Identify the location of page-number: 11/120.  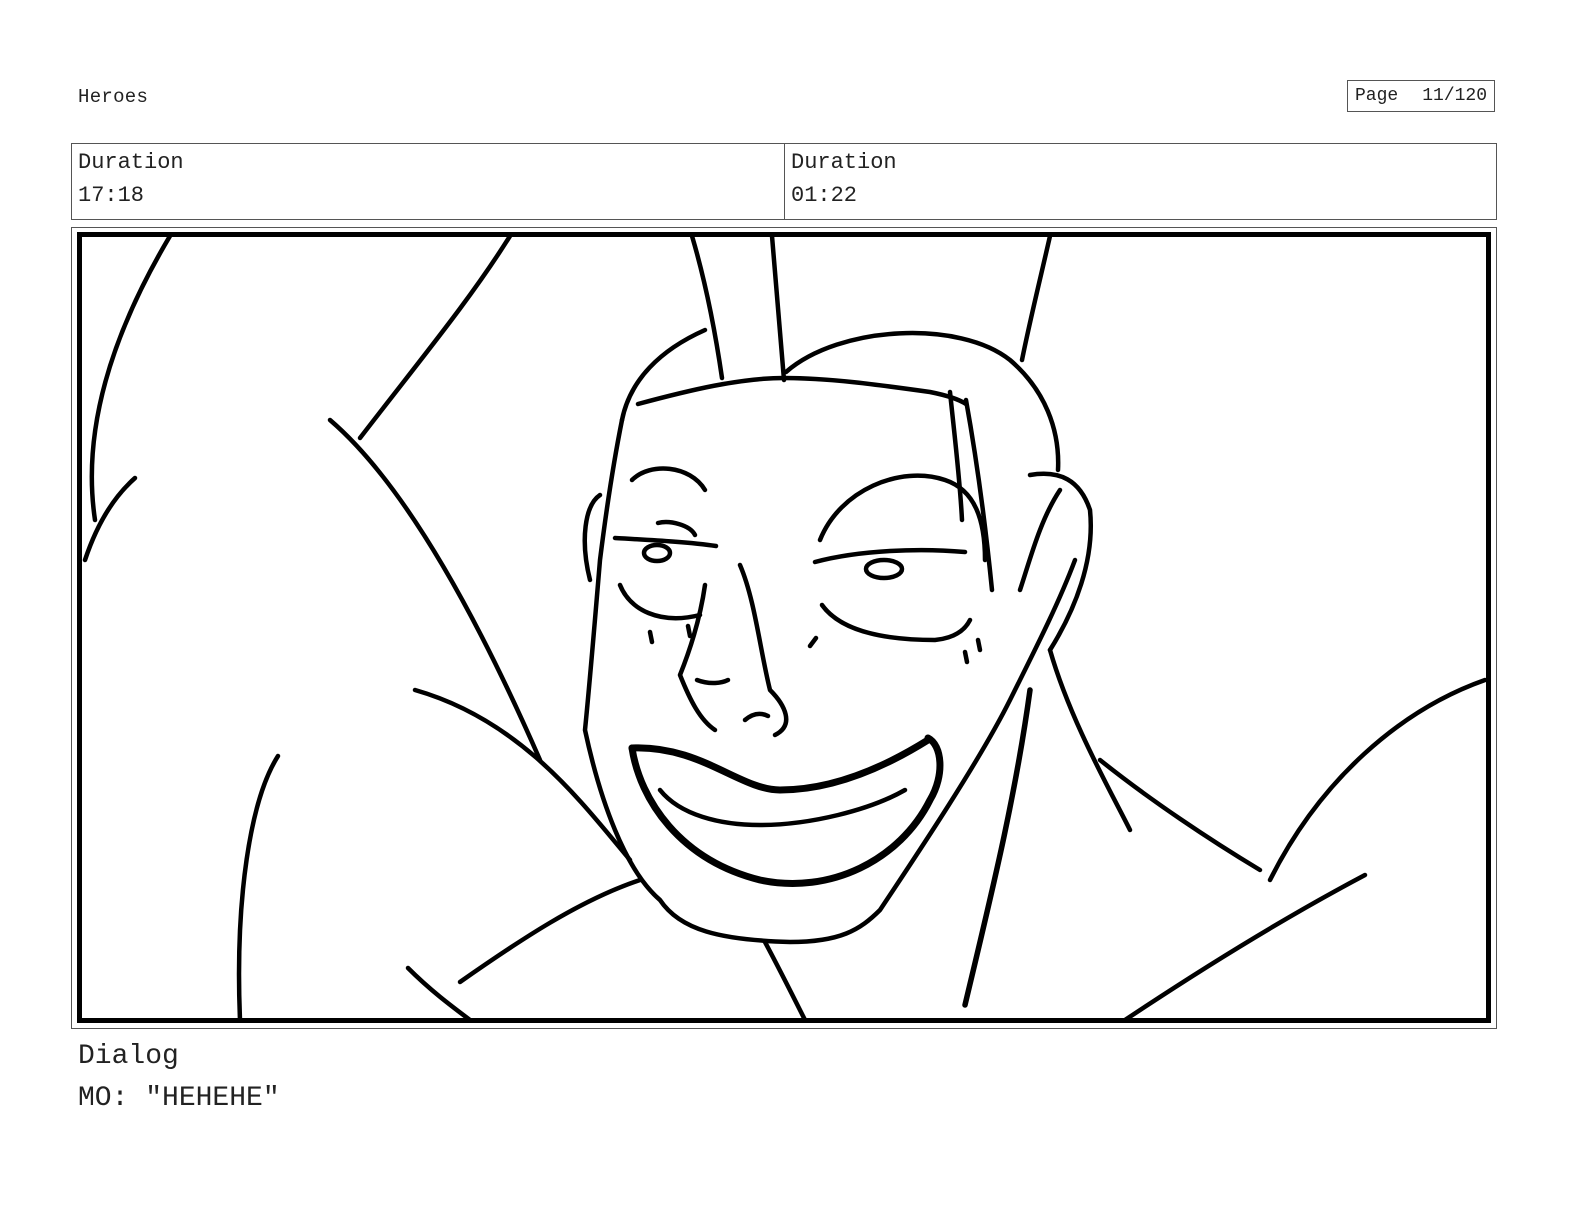
(1455, 96).